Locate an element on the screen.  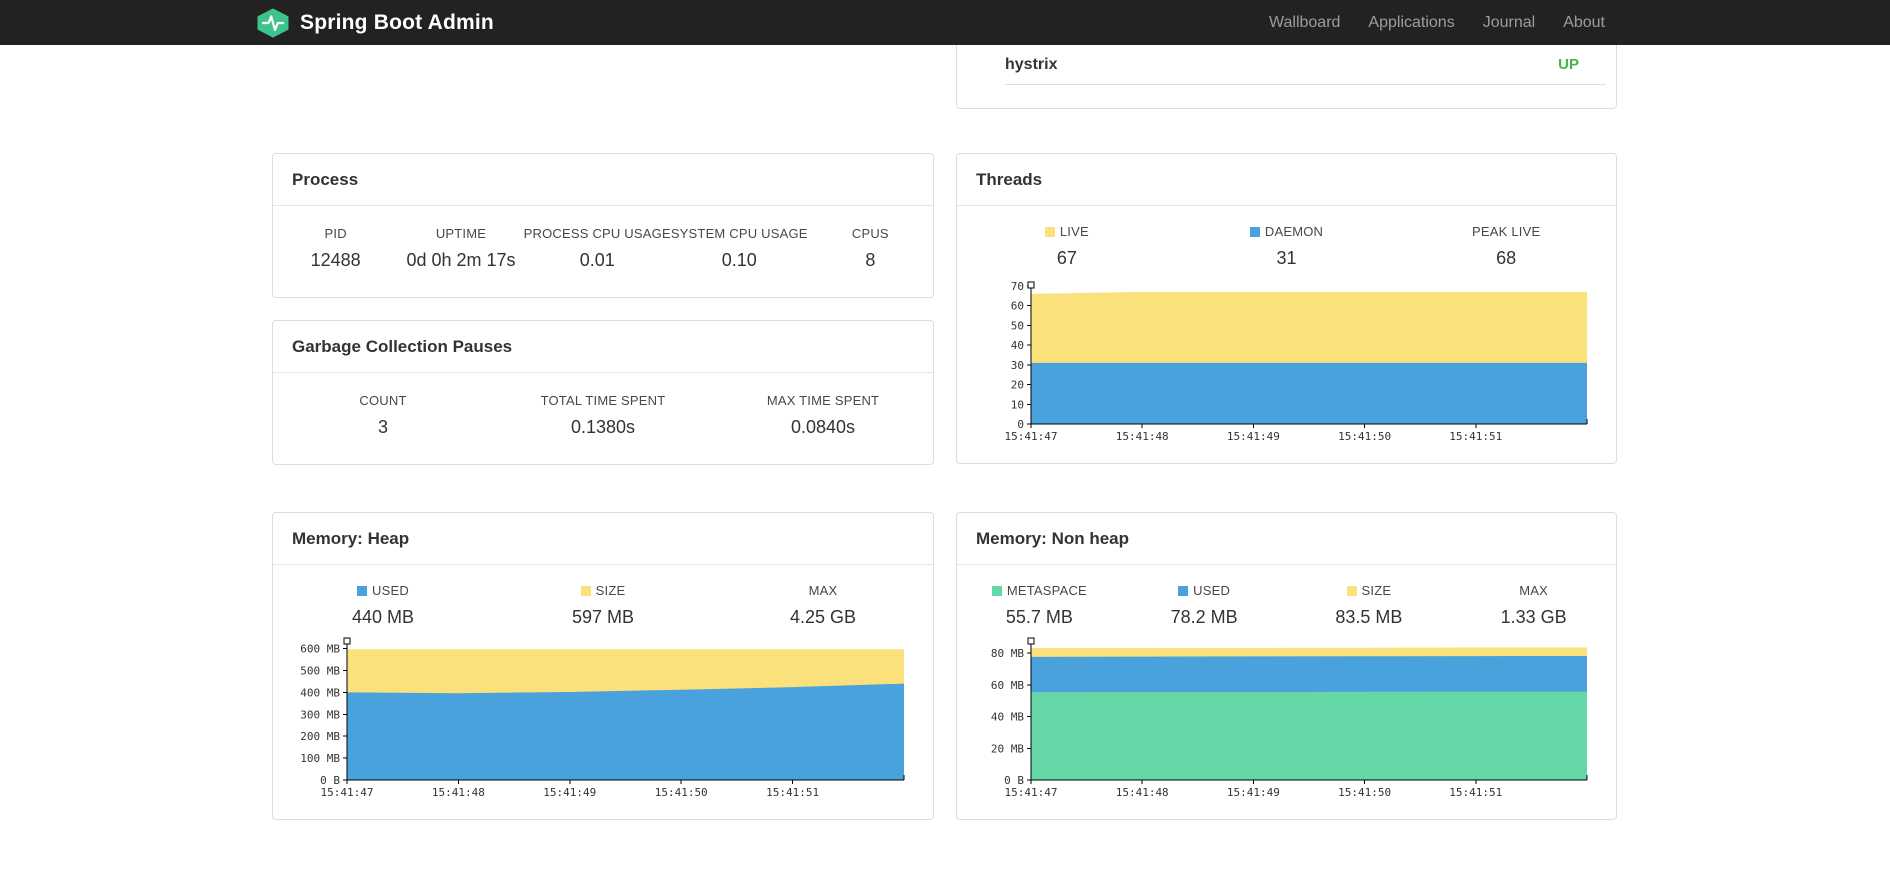
application-row: hystrix UP is located at coordinates (1305, 65).